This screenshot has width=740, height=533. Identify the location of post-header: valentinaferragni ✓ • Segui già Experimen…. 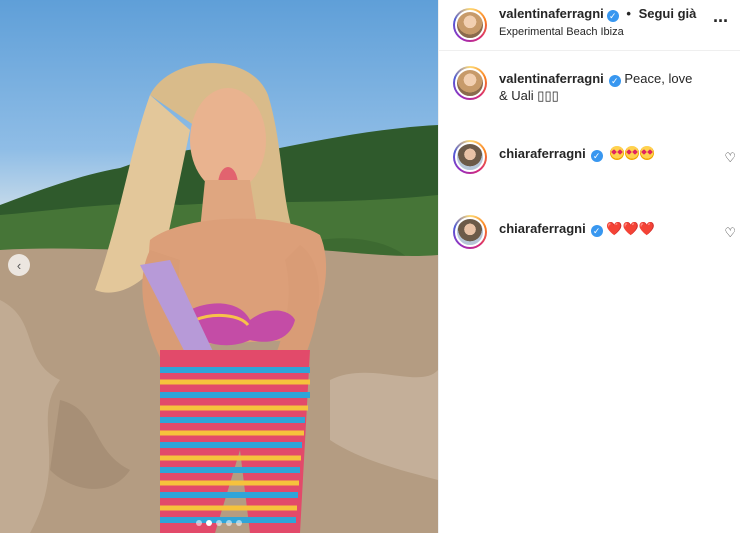
(589, 25).